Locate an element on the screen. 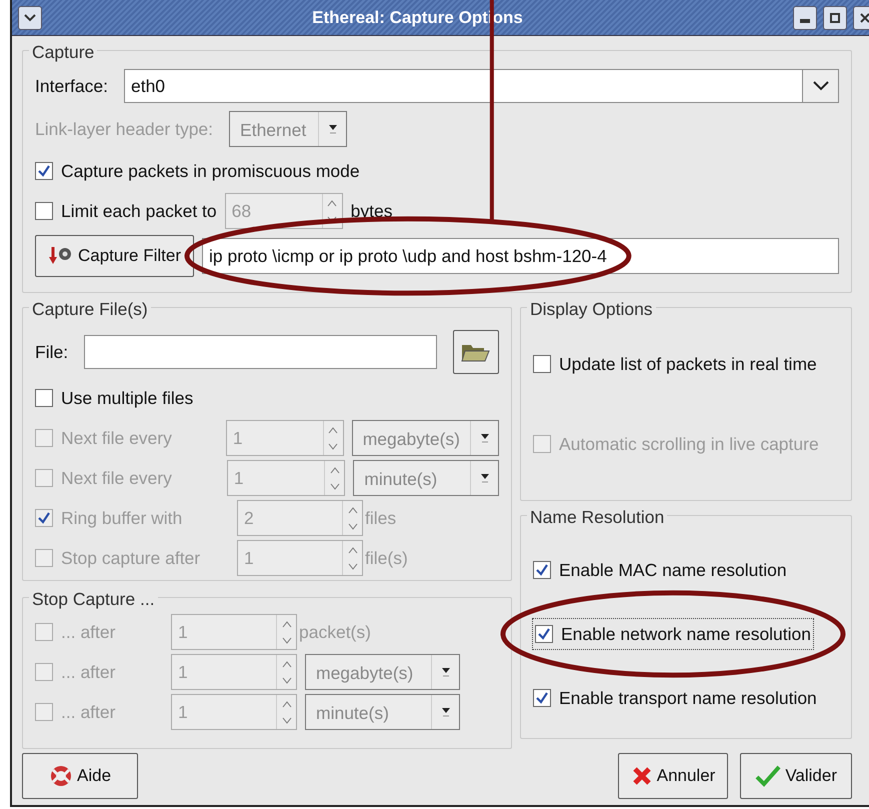 Image resolution: width=869 pixels, height=809 pixels. checkbox-label: Capture packets in promiscuous mode is located at coordinates (210, 171).